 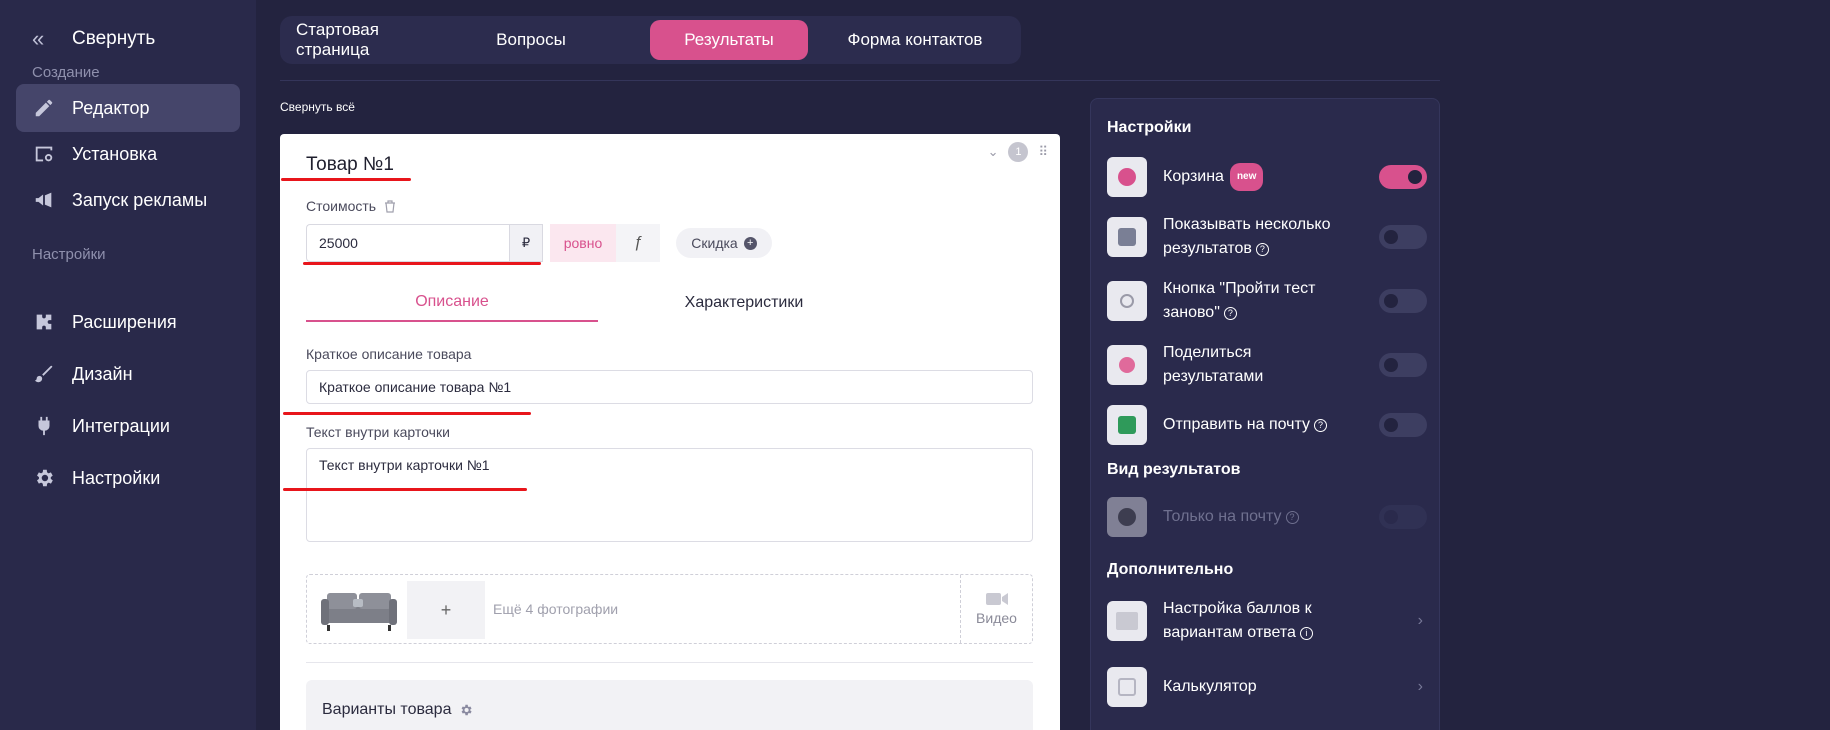 What do you see at coordinates (669, 387) in the screenshot?
I see `short-desc-input: Краткое описание товара №1` at bounding box center [669, 387].